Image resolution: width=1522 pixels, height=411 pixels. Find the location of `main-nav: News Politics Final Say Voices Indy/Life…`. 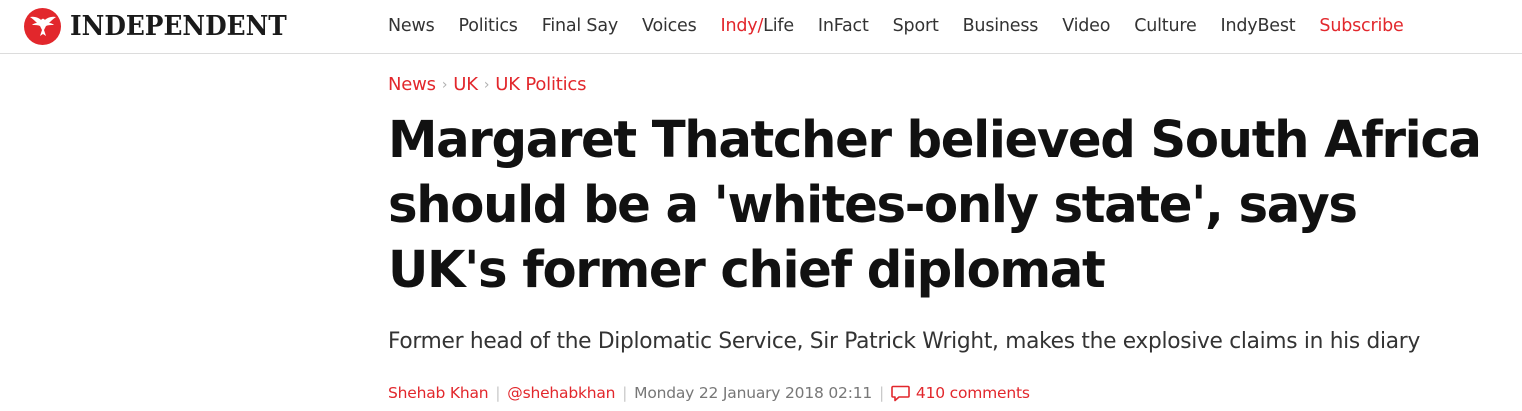

main-nav: News Politics Final Say Voices Indy/Life… is located at coordinates (896, 26).